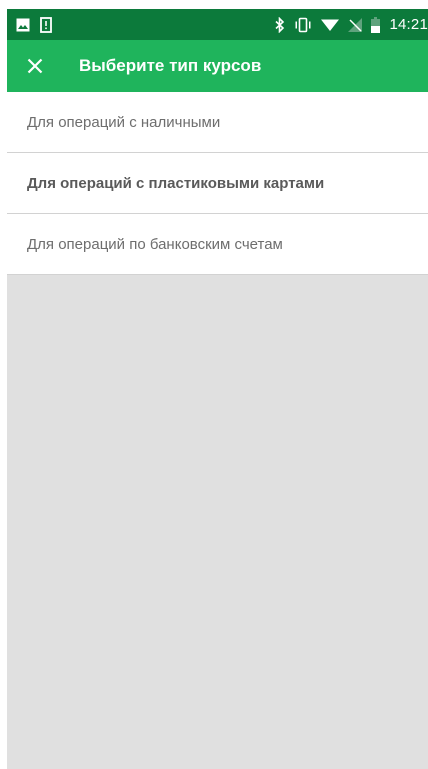 This screenshot has height=769, width=428. I want to click on list-item-label: Для операций с наличными, so click(124, 122).